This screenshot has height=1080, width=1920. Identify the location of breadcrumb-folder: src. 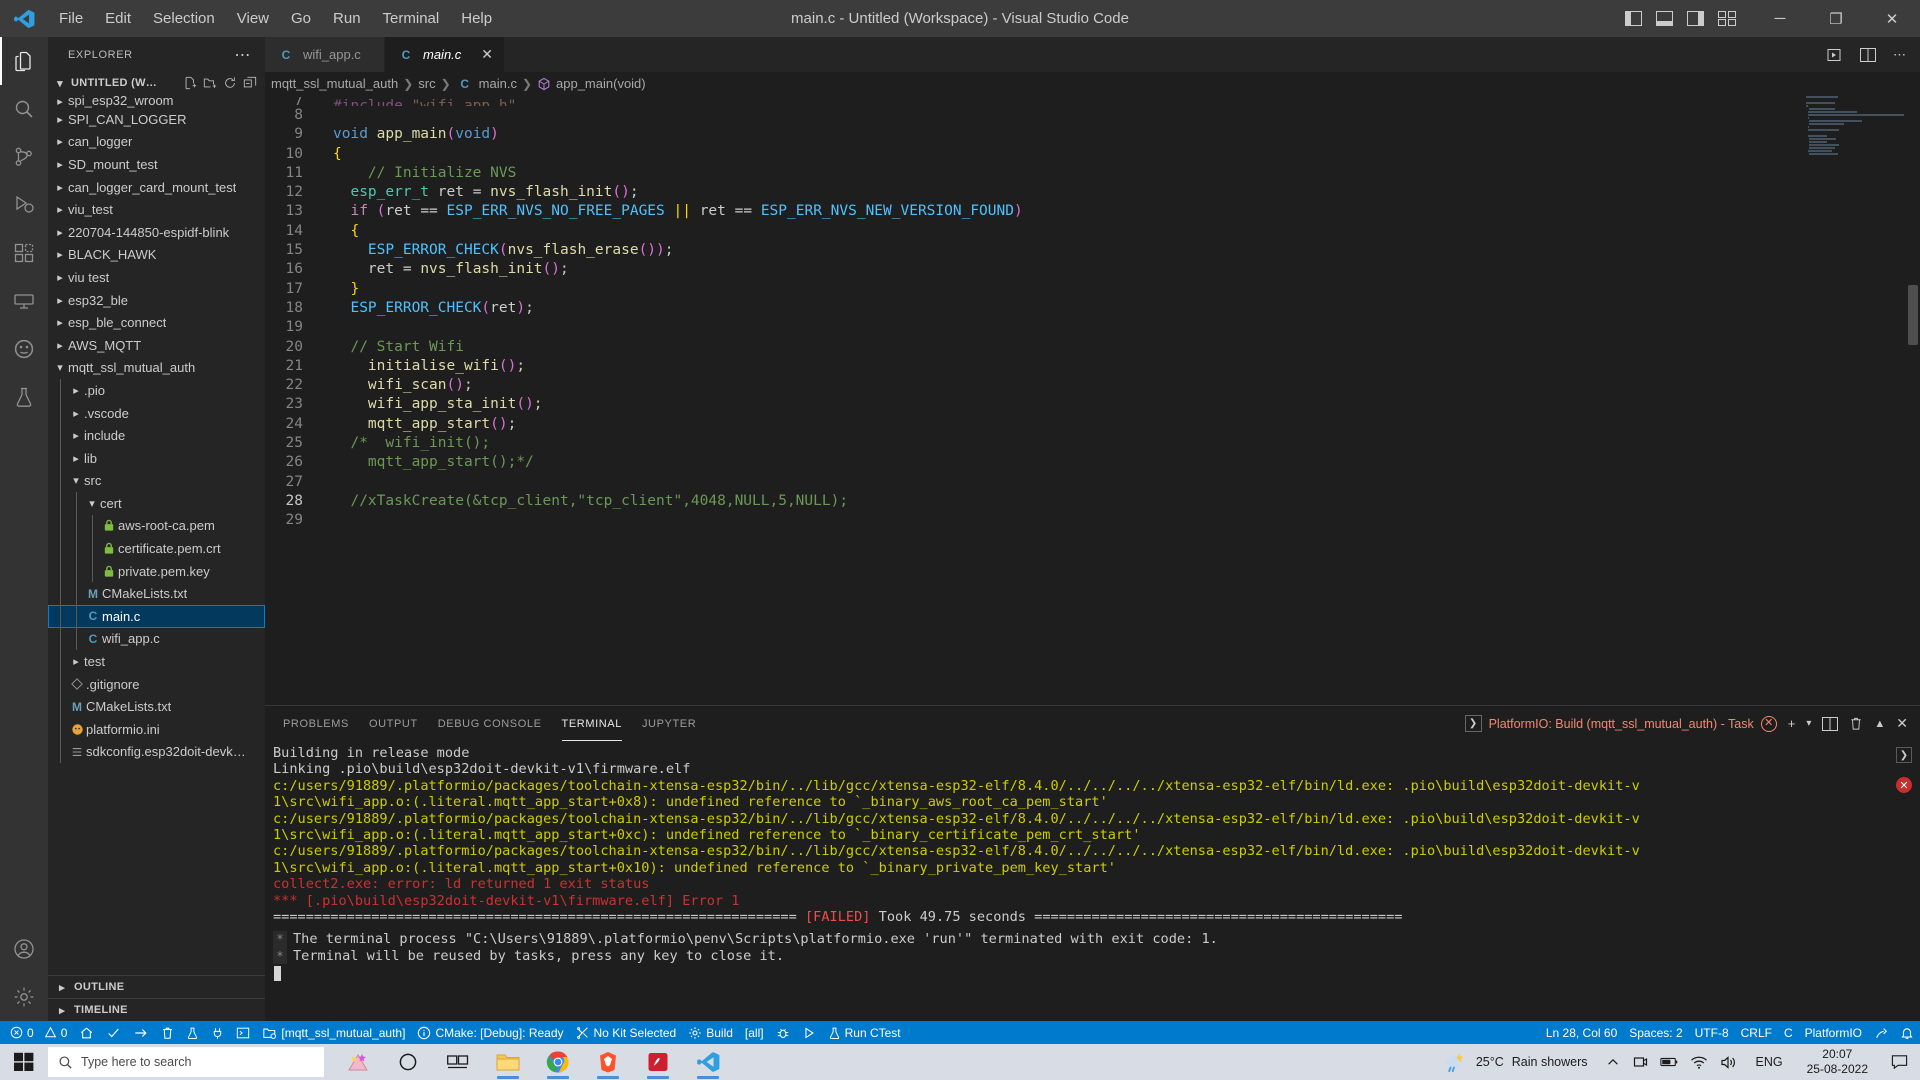
(426, 83).